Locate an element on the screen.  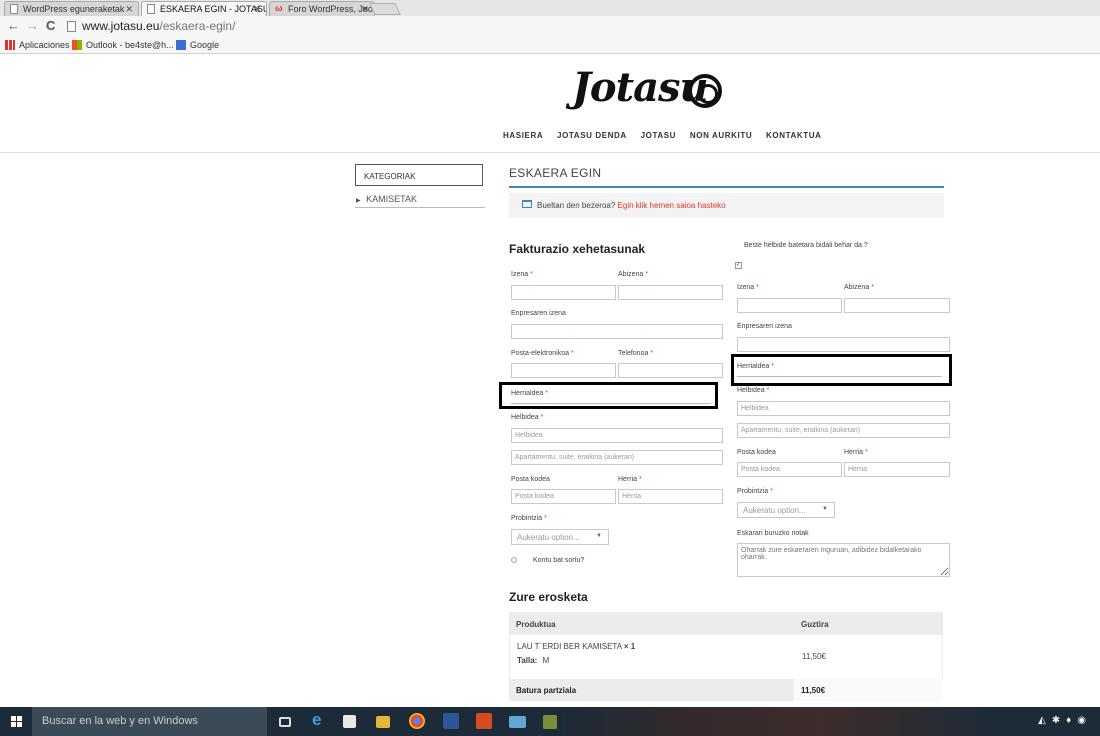
forum-favicon-icon: ω is located at coordinates (279, 8).